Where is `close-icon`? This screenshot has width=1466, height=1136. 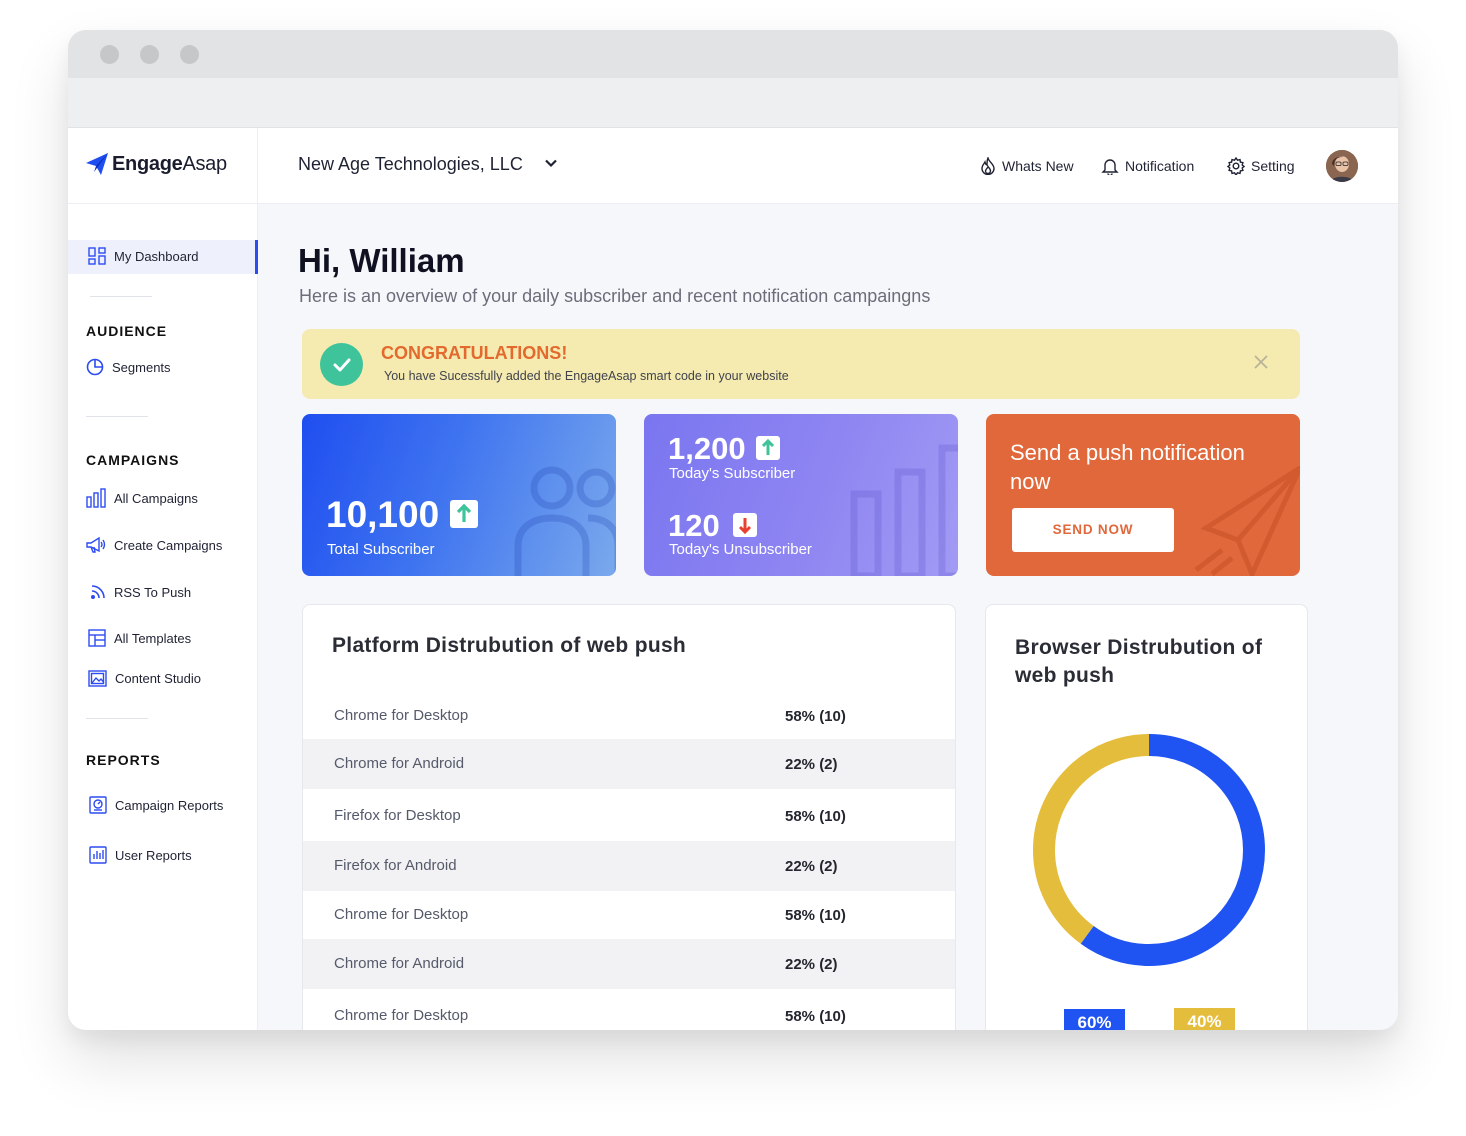
close-icon is located at coordinates (1261, 362).